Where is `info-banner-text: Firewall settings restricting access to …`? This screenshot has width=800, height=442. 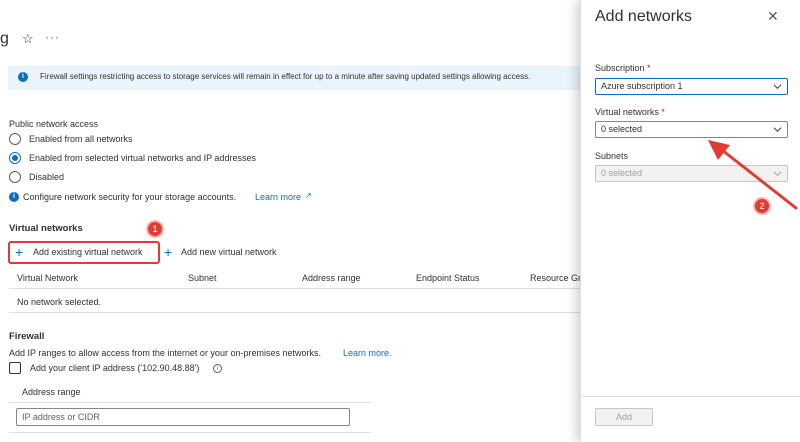
info-banner-text: Firewall settings restricting access to … is located at coordinates (285, 76).